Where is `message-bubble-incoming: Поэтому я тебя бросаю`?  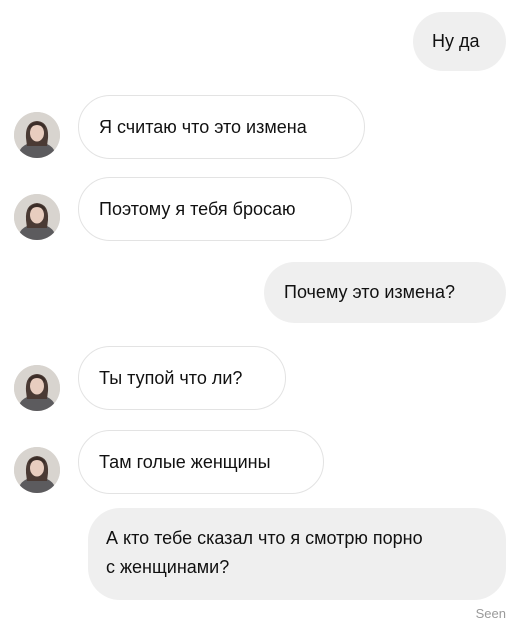
message-bubble-incoming: Поэтому я тебя бросаю is located at coordinates (215, 209).